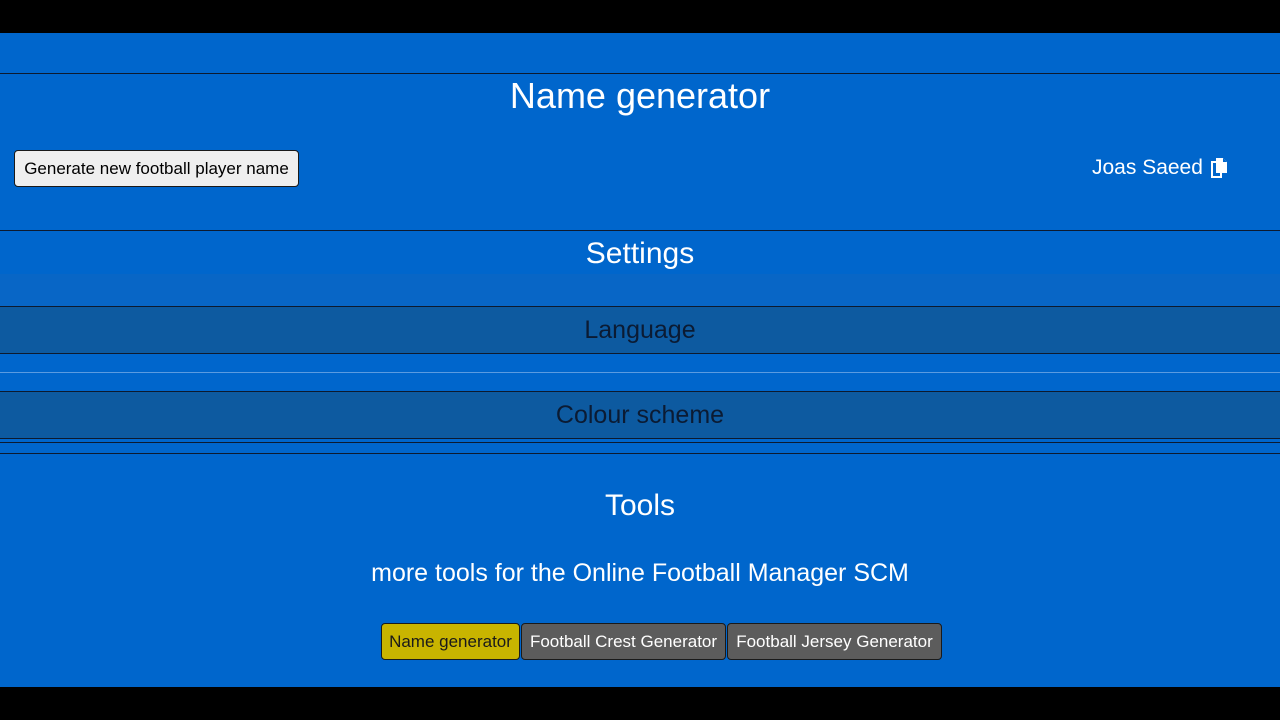 The image size is (1280, 720). I want to click on tool-name-generator-button: Name generator, so click(450, 641).